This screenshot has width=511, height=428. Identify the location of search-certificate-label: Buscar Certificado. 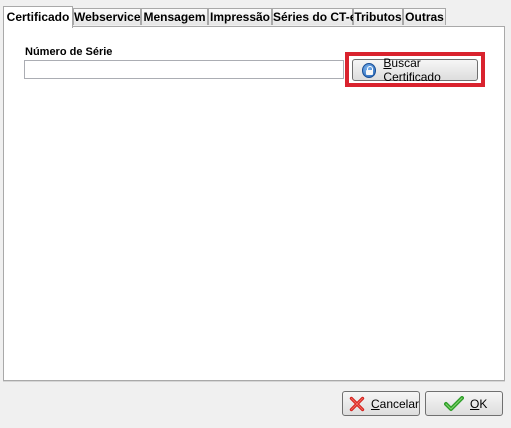
(412, 70).